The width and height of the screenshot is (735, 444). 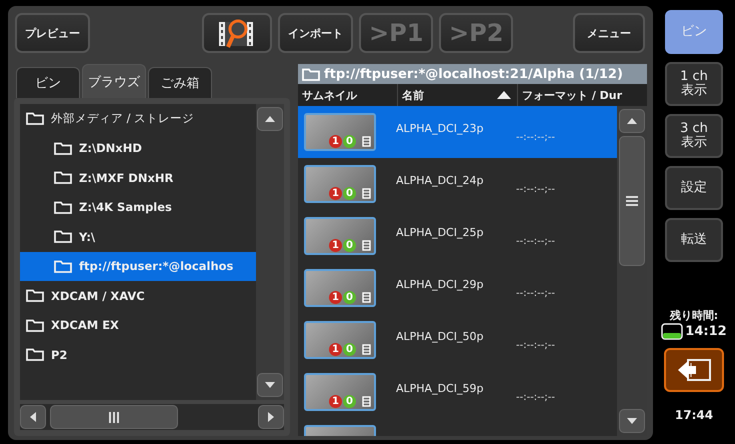 What do you see at coordinates (138, 237) in the screenshot?
I see `tree-item: Y:\` at bounding box center [138, 237].